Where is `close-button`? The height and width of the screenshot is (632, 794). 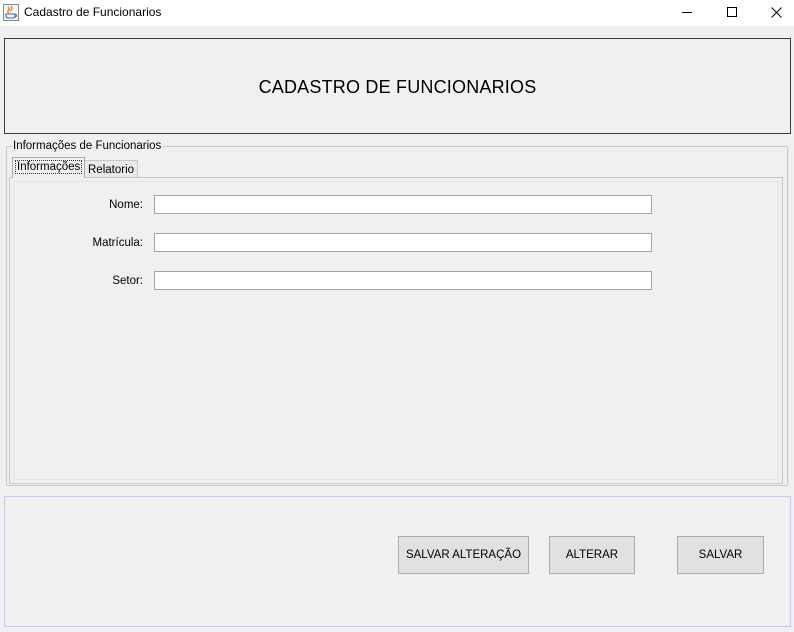 close-button is located at coordinates (774, 13).